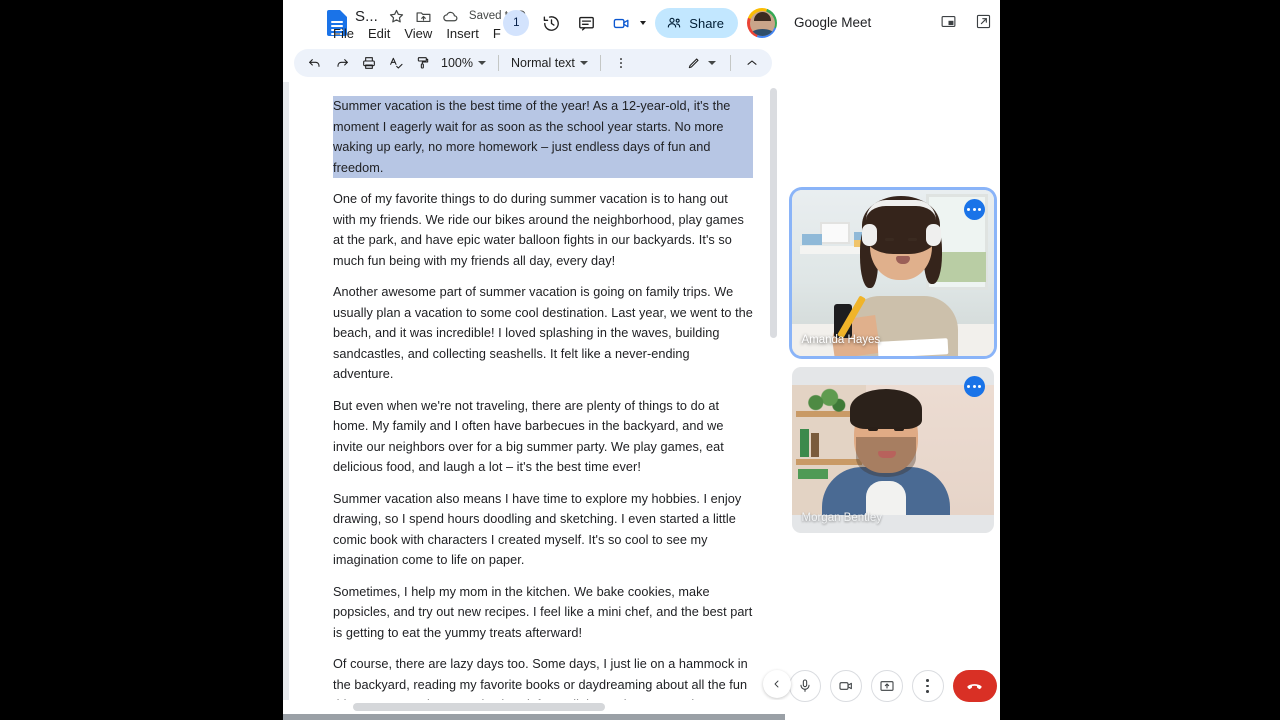 This screenshot has height=720, width=1280. Describe the element at coordinates (693, 63) in the screenshot. I see `pen-edit-icon` at that location.